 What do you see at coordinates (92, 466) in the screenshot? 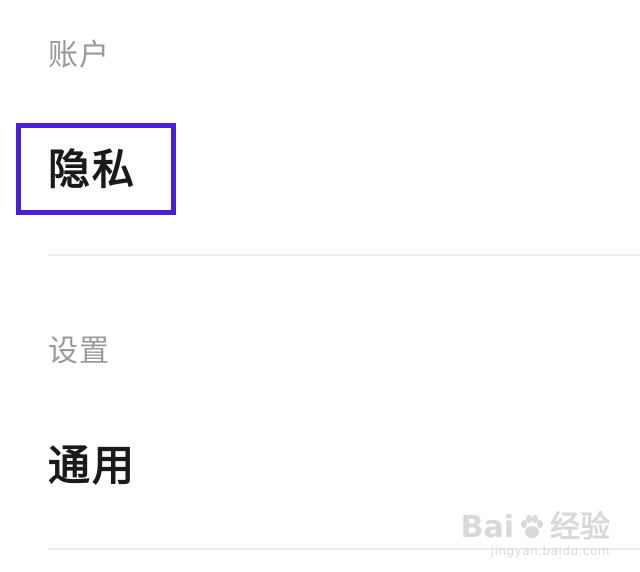
I see `menu-item-general: 通用` at bounding box center [92, 466].